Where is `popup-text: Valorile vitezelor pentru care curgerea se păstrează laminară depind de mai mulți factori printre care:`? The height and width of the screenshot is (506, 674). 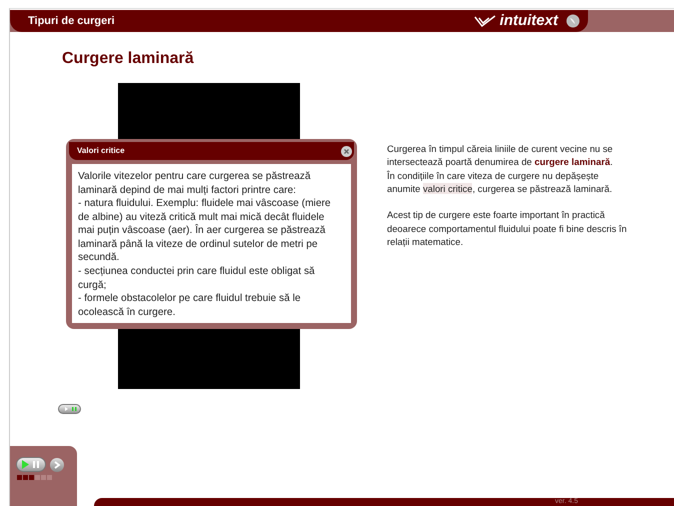
popup-text: Valorile vitezelor pentru care curgerea se păstrează laminară depind de mai mulți factori printre care: is located at coordinates (195, 184).